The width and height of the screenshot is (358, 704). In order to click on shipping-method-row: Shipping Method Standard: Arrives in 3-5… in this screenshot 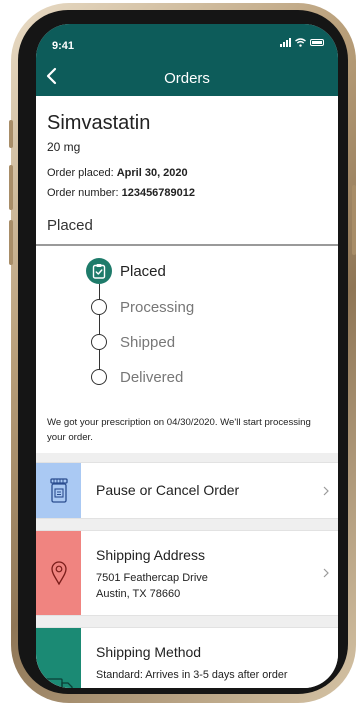, I will do `click(187, 657)`.